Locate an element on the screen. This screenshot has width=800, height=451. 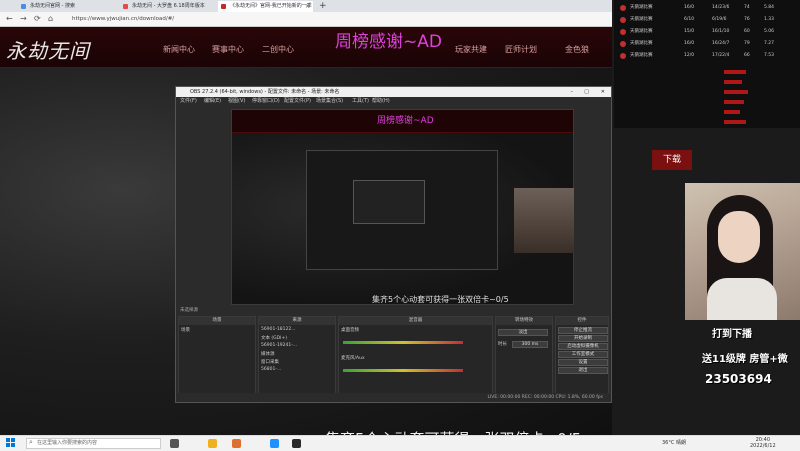
obs-taskbar-icon is located at coordinates (296, 443).